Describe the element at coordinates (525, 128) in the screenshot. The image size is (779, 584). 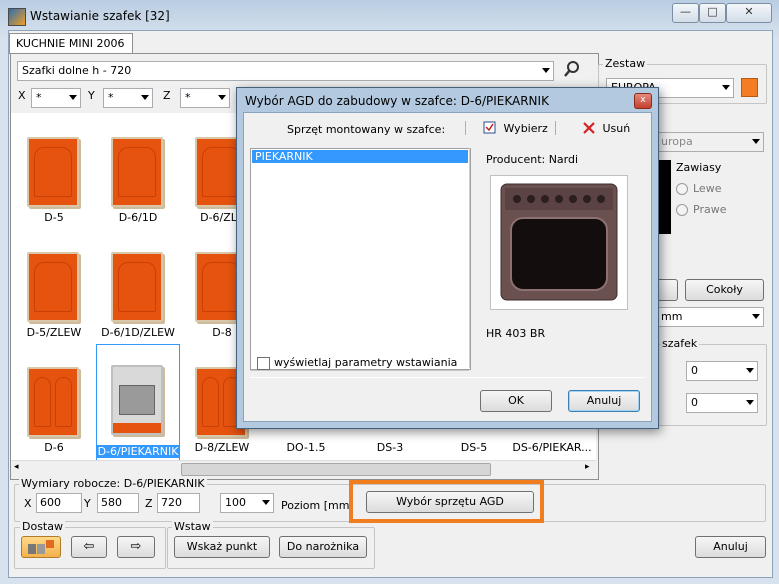
I see `choose-label: Wybierz` at that location.